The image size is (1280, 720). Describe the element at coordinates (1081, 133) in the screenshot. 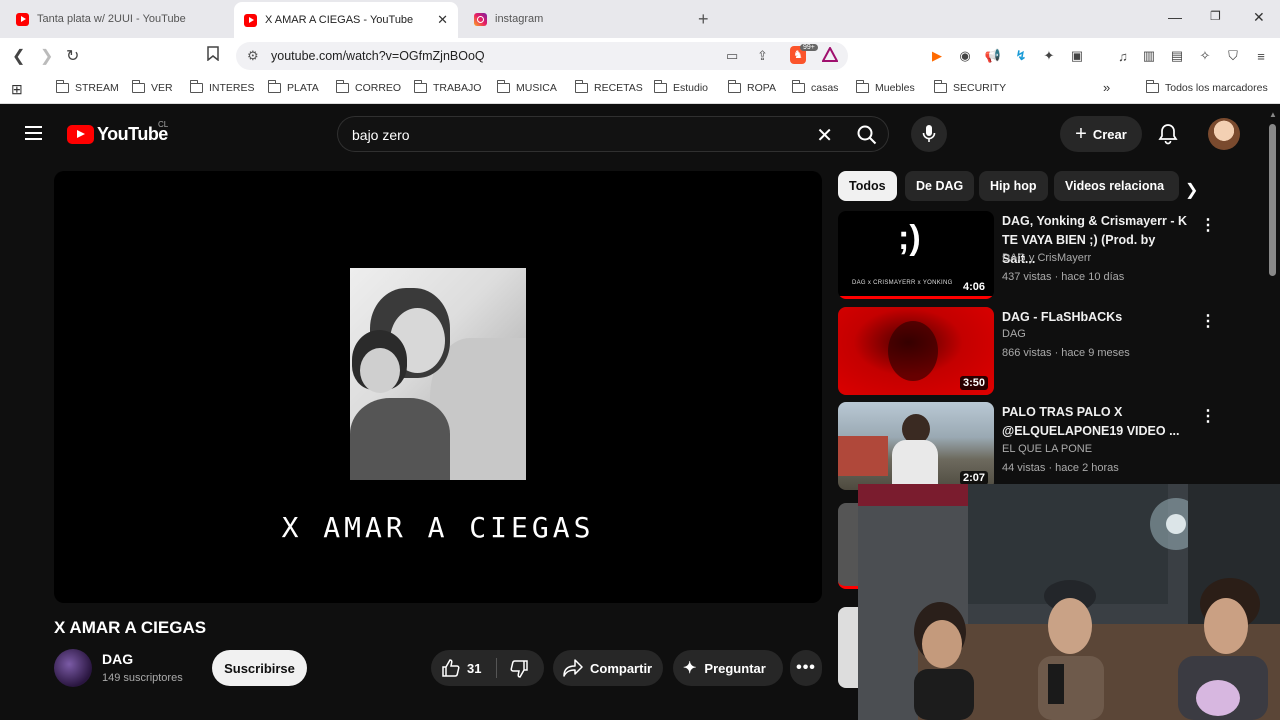

I see `plus-icon: +` at that location.